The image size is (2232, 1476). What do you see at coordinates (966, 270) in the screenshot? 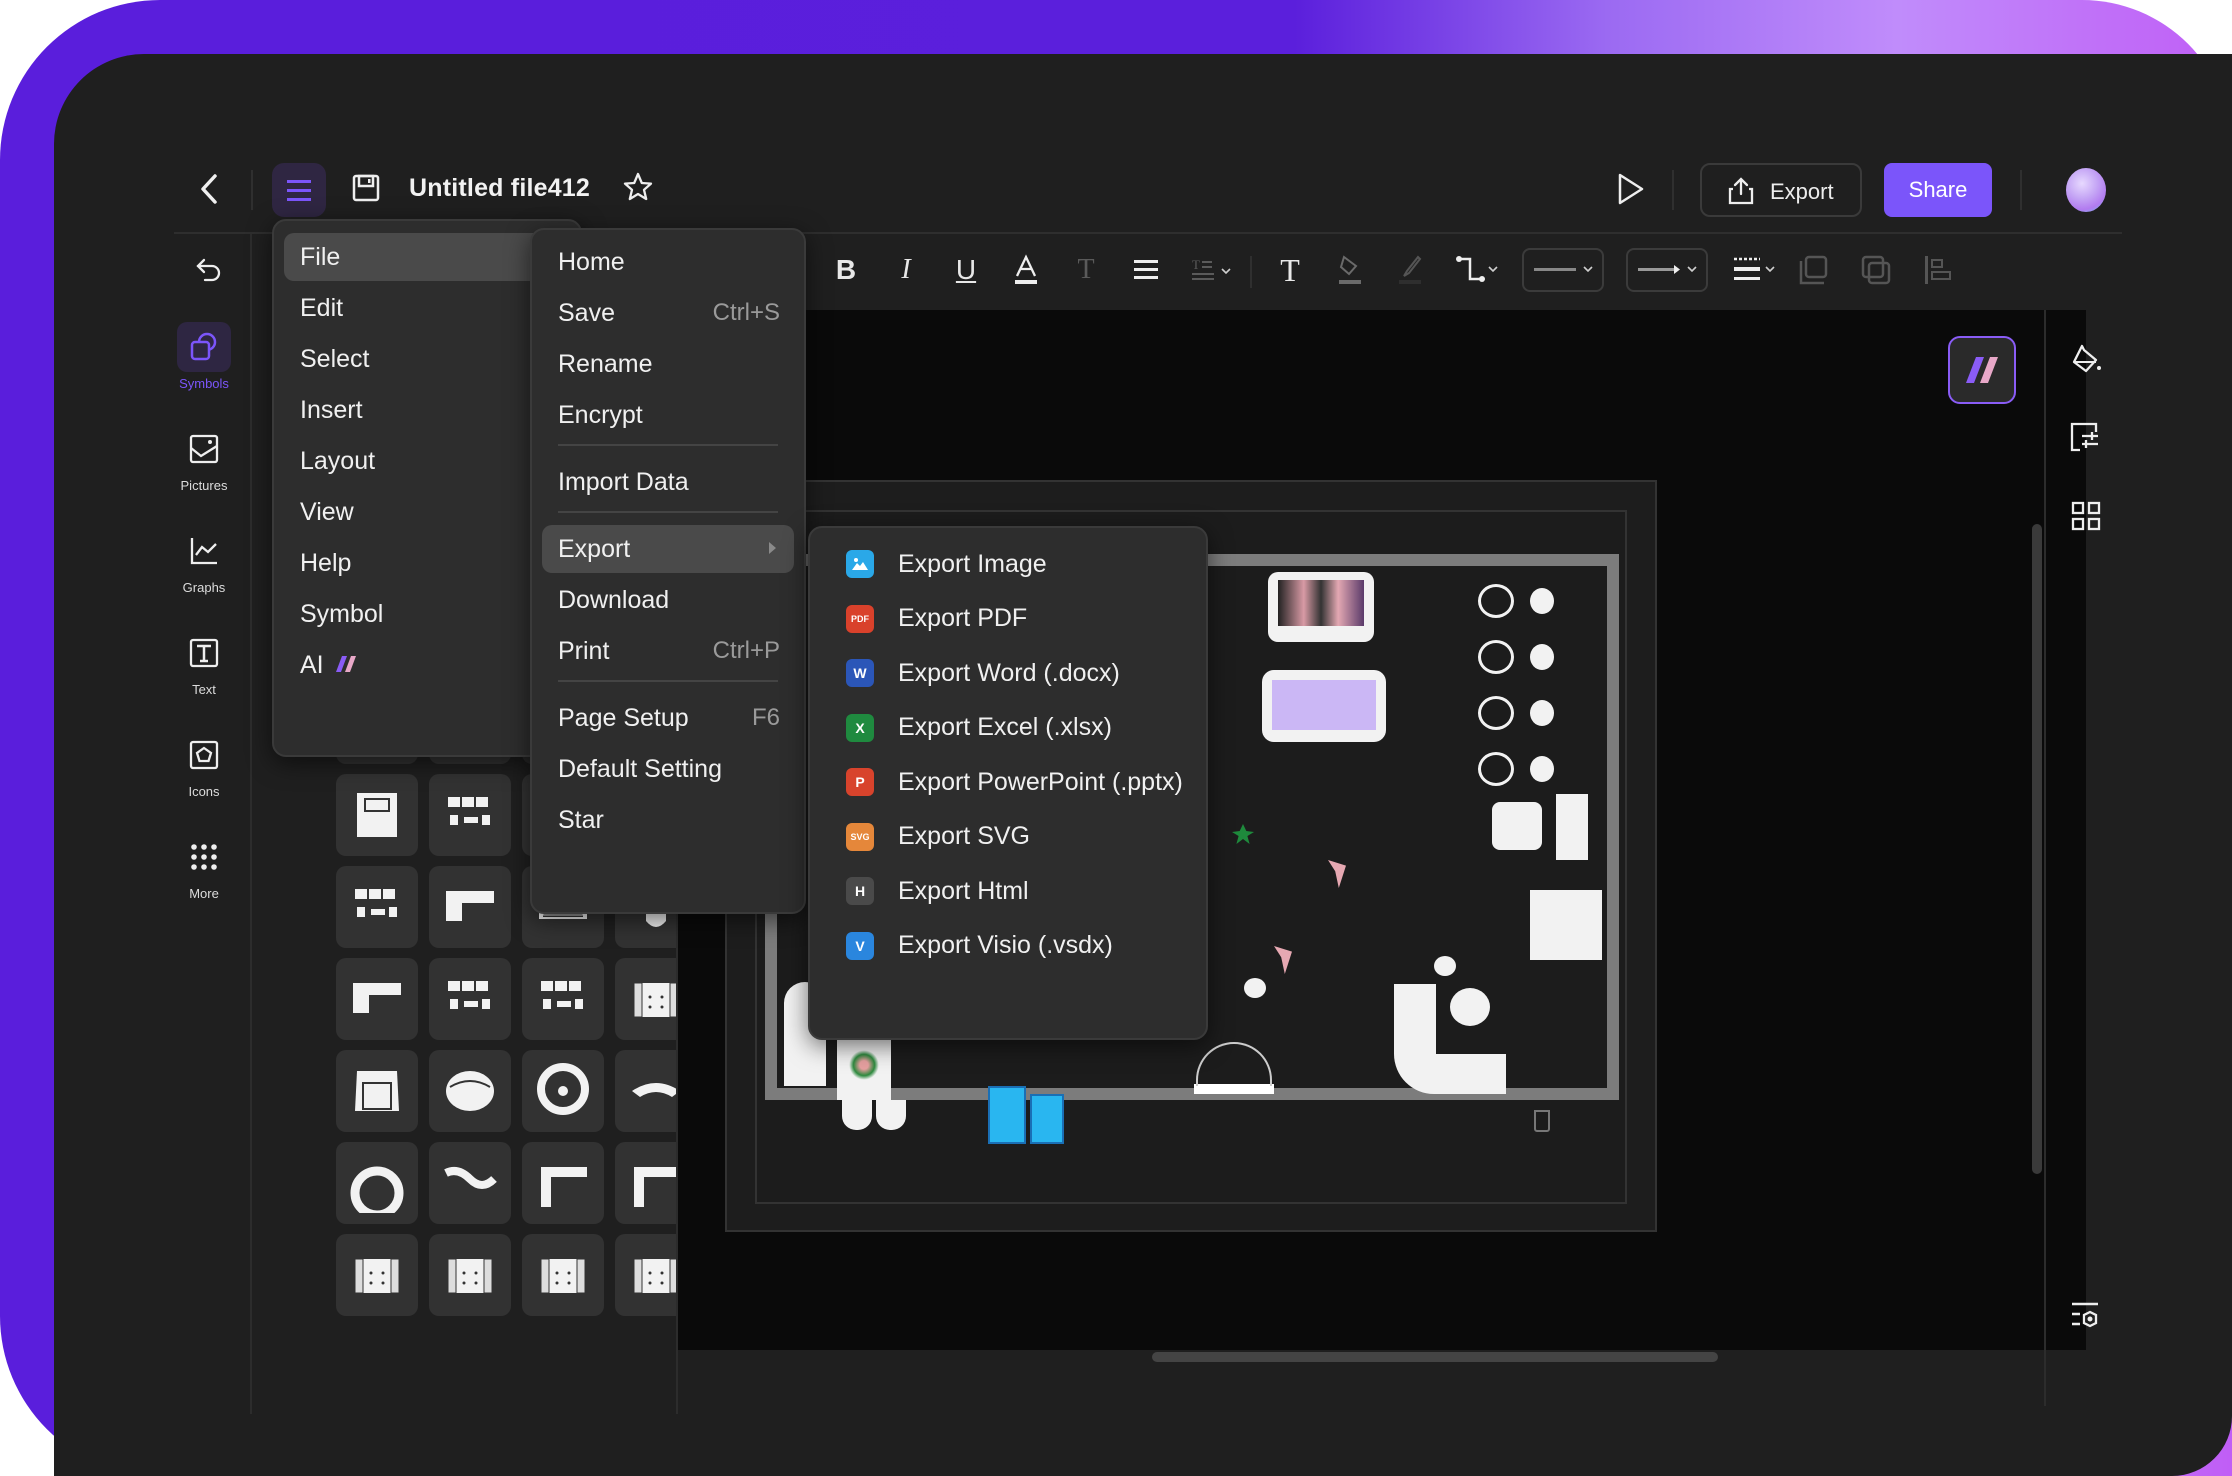
I see `underline-icon: U` at bounding box center [966, 270].